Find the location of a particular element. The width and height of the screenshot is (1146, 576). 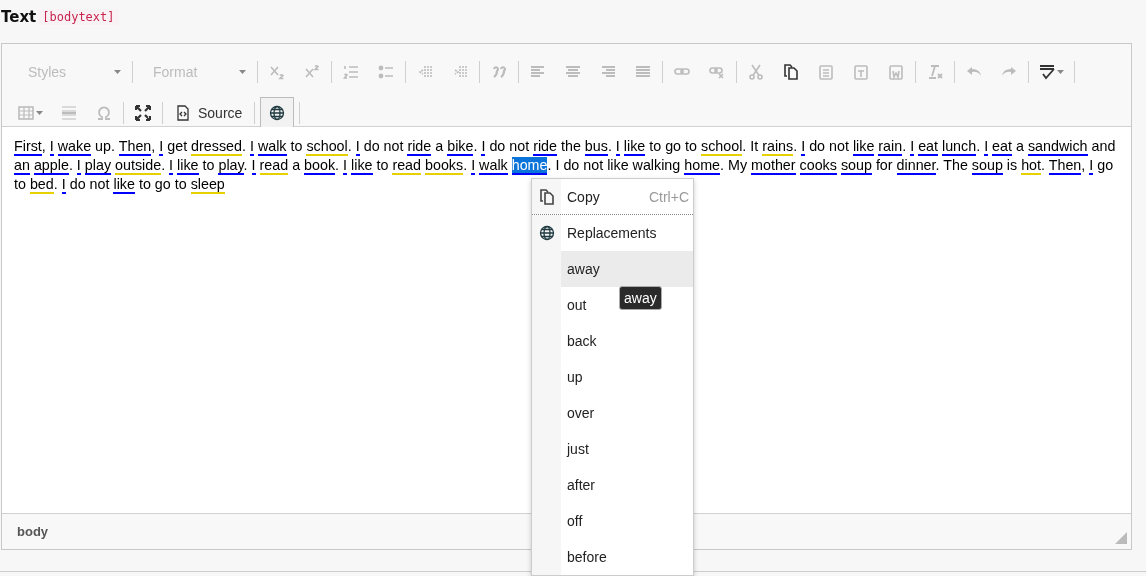

globe-icon is located at coordinates (277, 113).